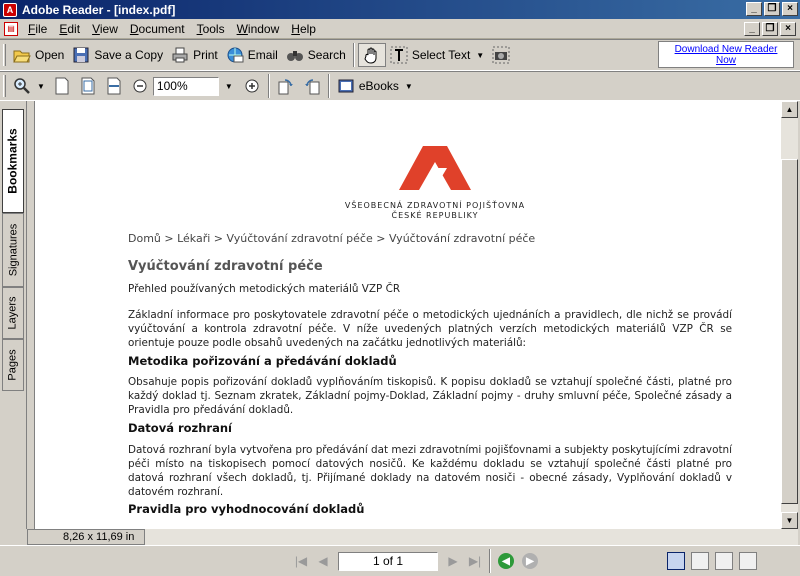  I want to click on menu-document: Document, so click(157, 29).